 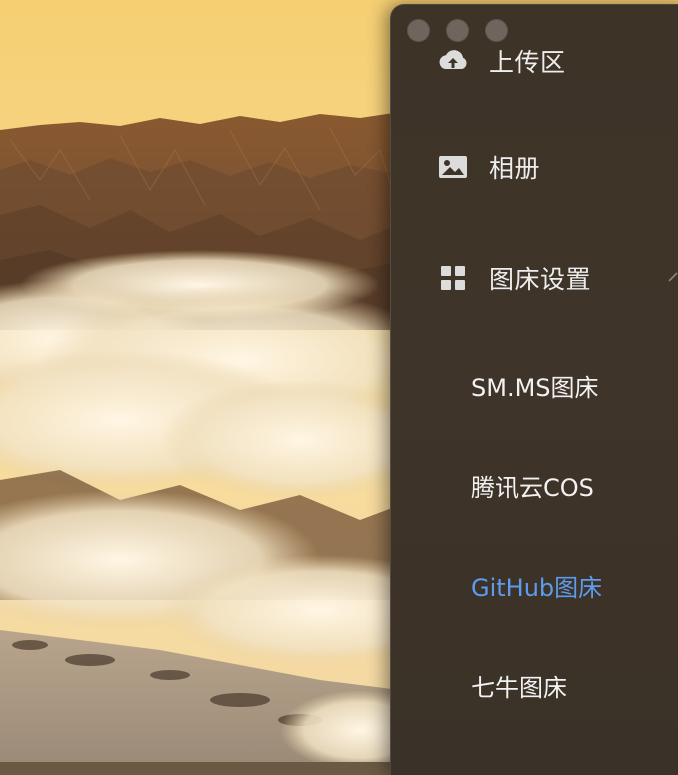 I want to click on close-button, so click(x=418, y=30).